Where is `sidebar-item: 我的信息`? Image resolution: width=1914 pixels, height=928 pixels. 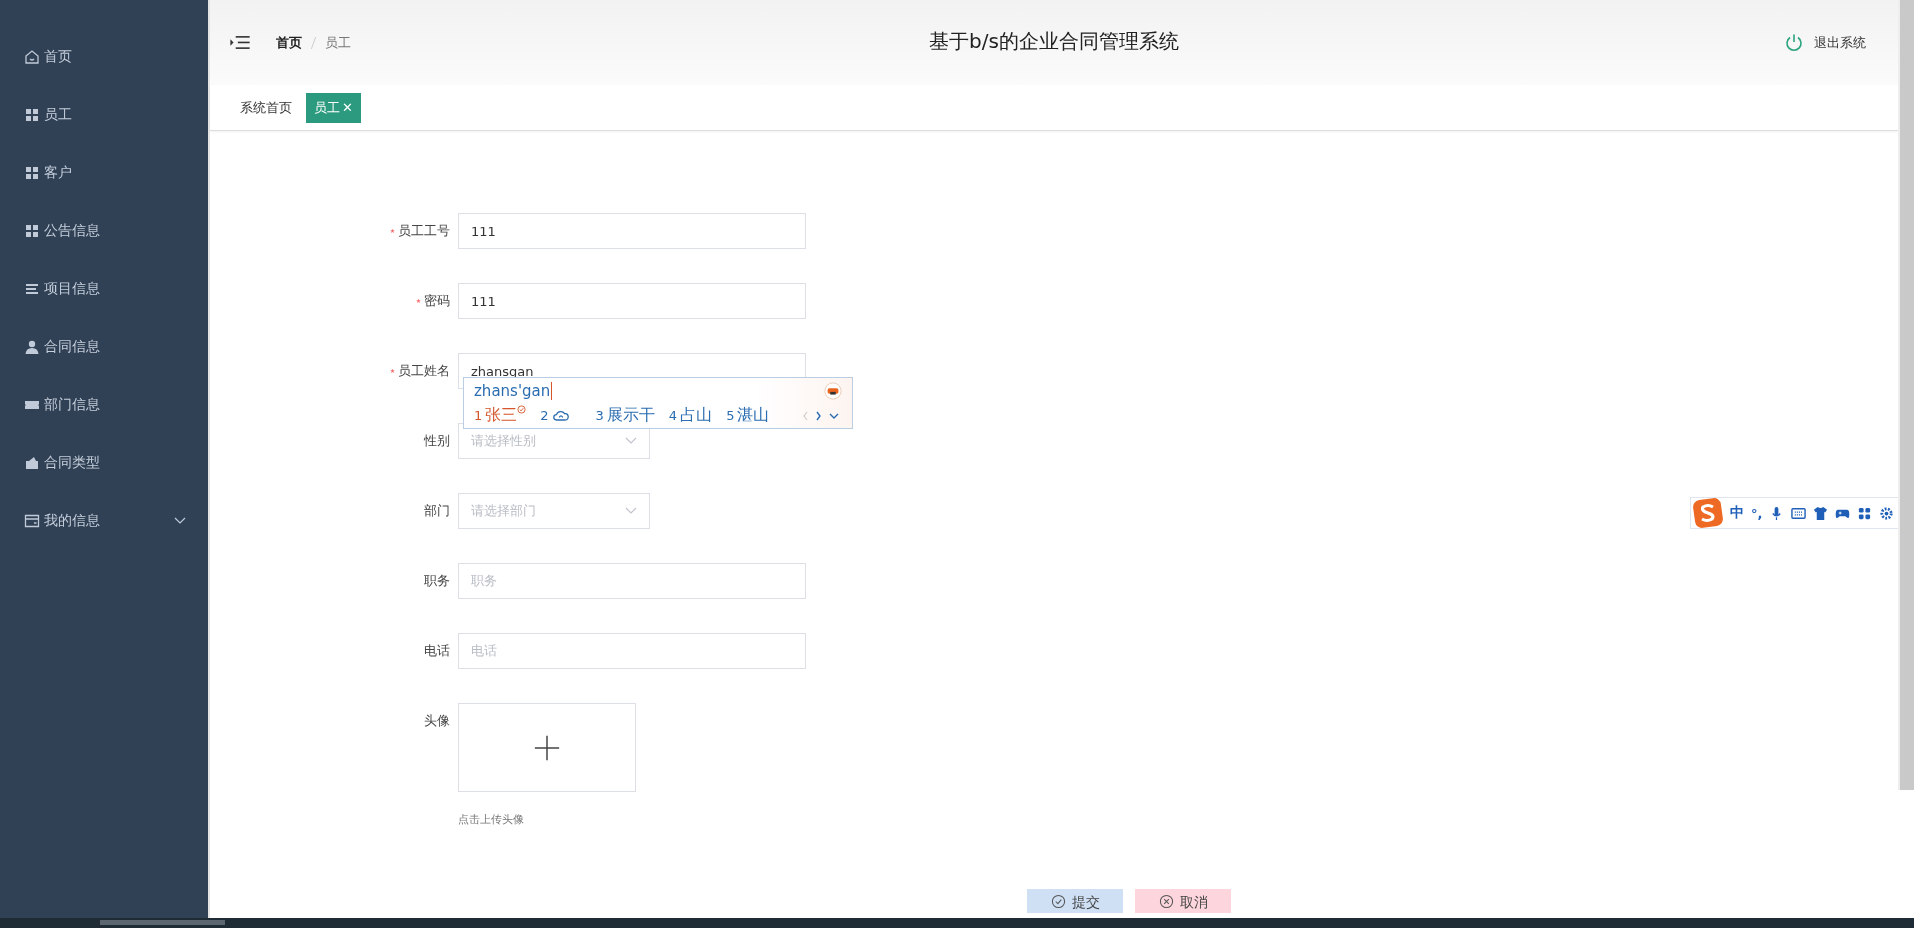
sidebar-item: 我的信息 is located at coordinates (104, 521).